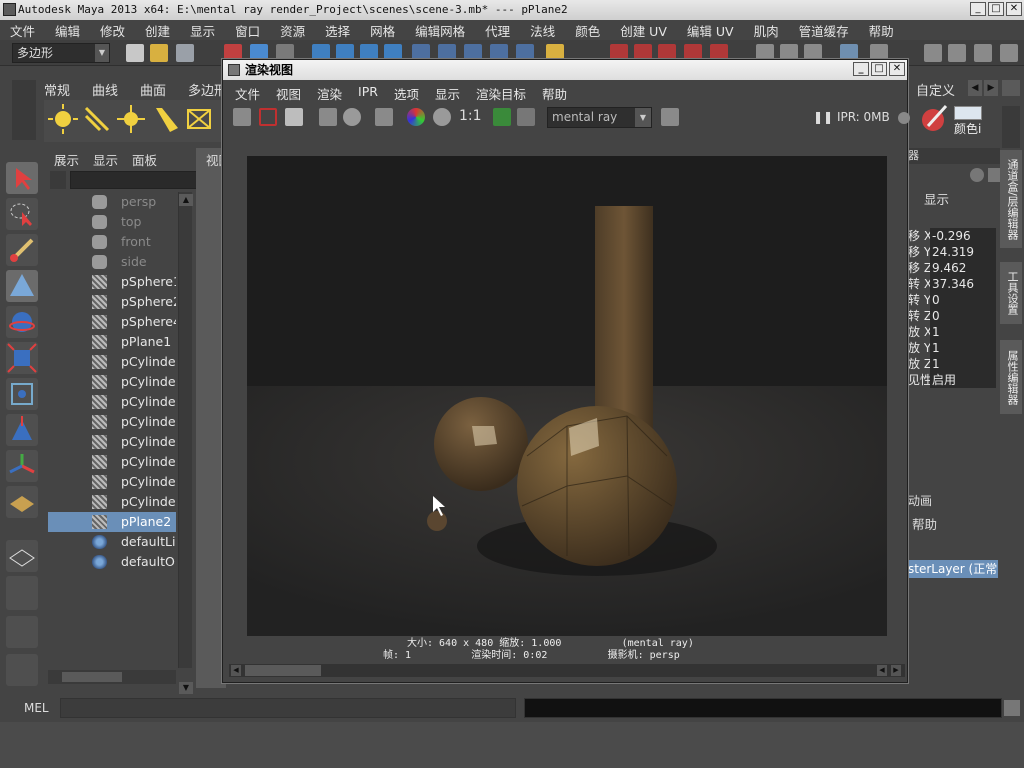  What do you see at coordinates (268, 117) in the screenshot?
I see `render-region-icon` at bounding box center [268, 117].